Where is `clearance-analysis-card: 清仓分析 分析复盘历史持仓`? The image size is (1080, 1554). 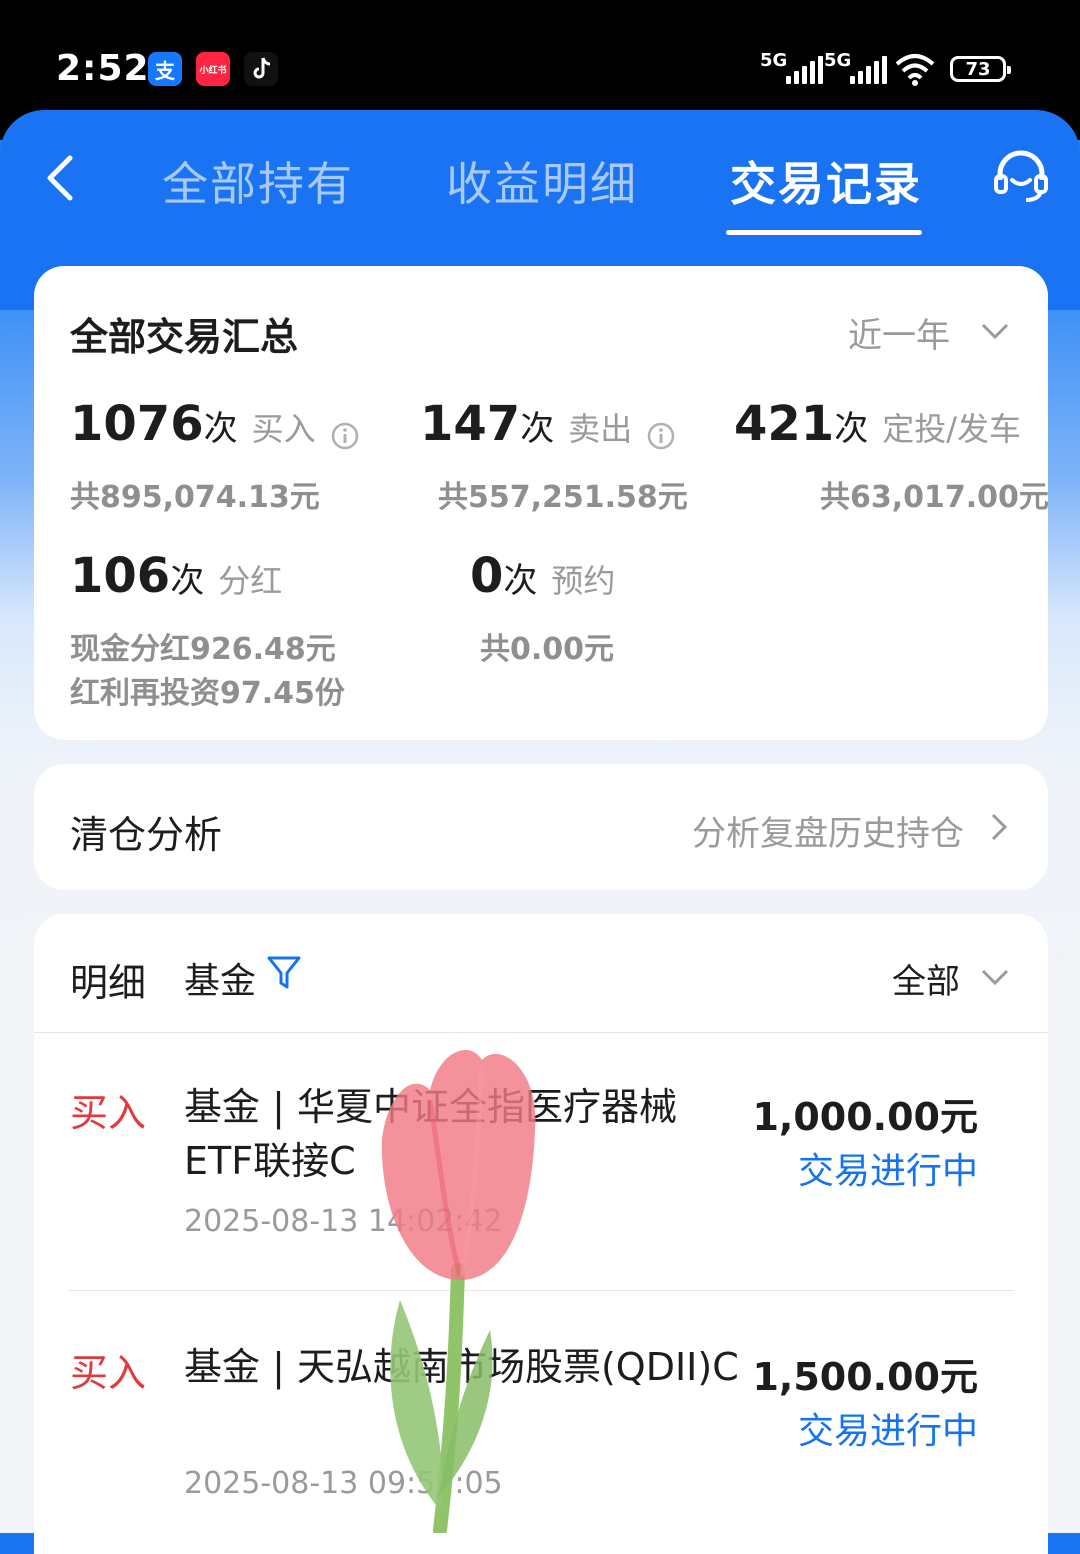 clearance-analysis-card: 清仓分析 分析复盘历史持仓 is located at coordinates (541, 827).